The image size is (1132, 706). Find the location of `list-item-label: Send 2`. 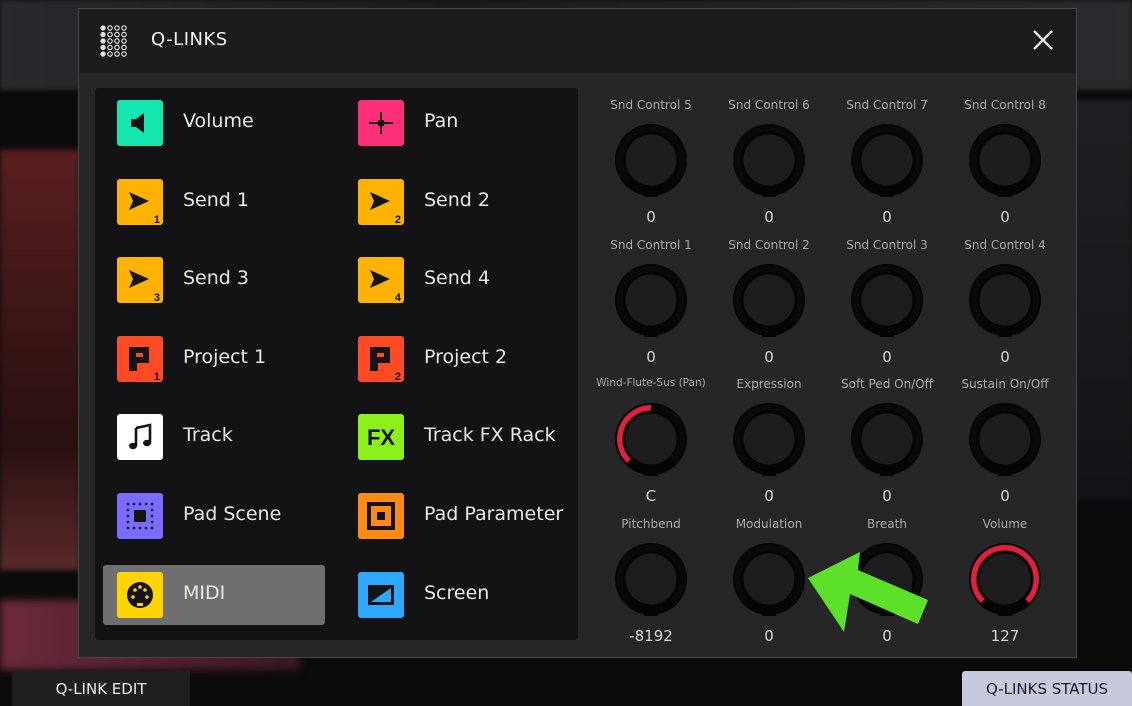

list-item-label: Send 2 is located at coordinates (457, 199).